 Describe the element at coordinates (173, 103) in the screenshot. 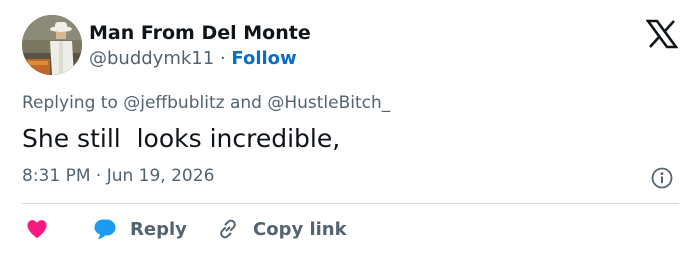

I see `mention-link: @jeffbublitz` at that location.